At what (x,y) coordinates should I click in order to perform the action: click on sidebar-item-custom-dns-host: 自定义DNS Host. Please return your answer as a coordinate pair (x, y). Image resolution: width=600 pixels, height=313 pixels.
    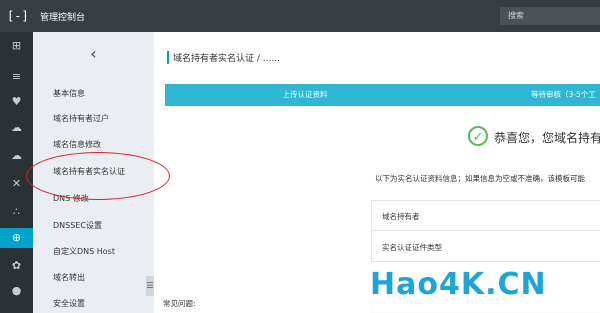
    Looking at the image, I should click on (84, 251).